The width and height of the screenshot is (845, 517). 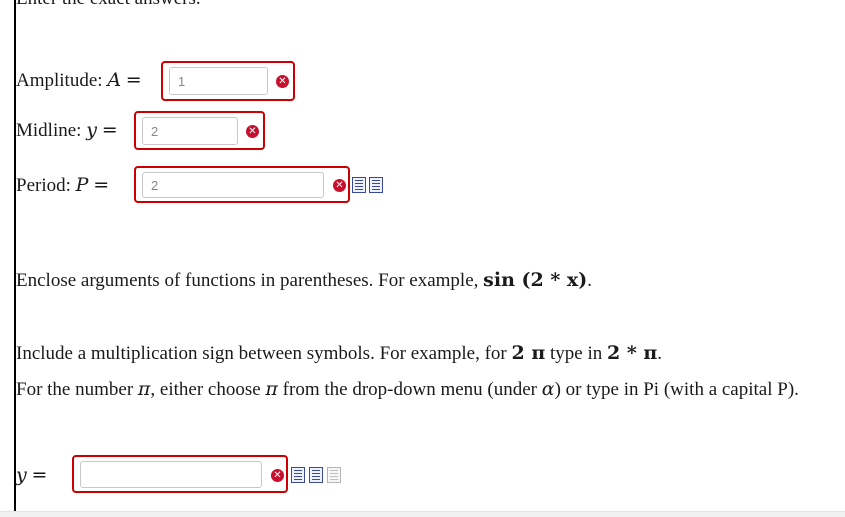 I want to click on answer-field-frame: ✕, so click(x=180, y=474).